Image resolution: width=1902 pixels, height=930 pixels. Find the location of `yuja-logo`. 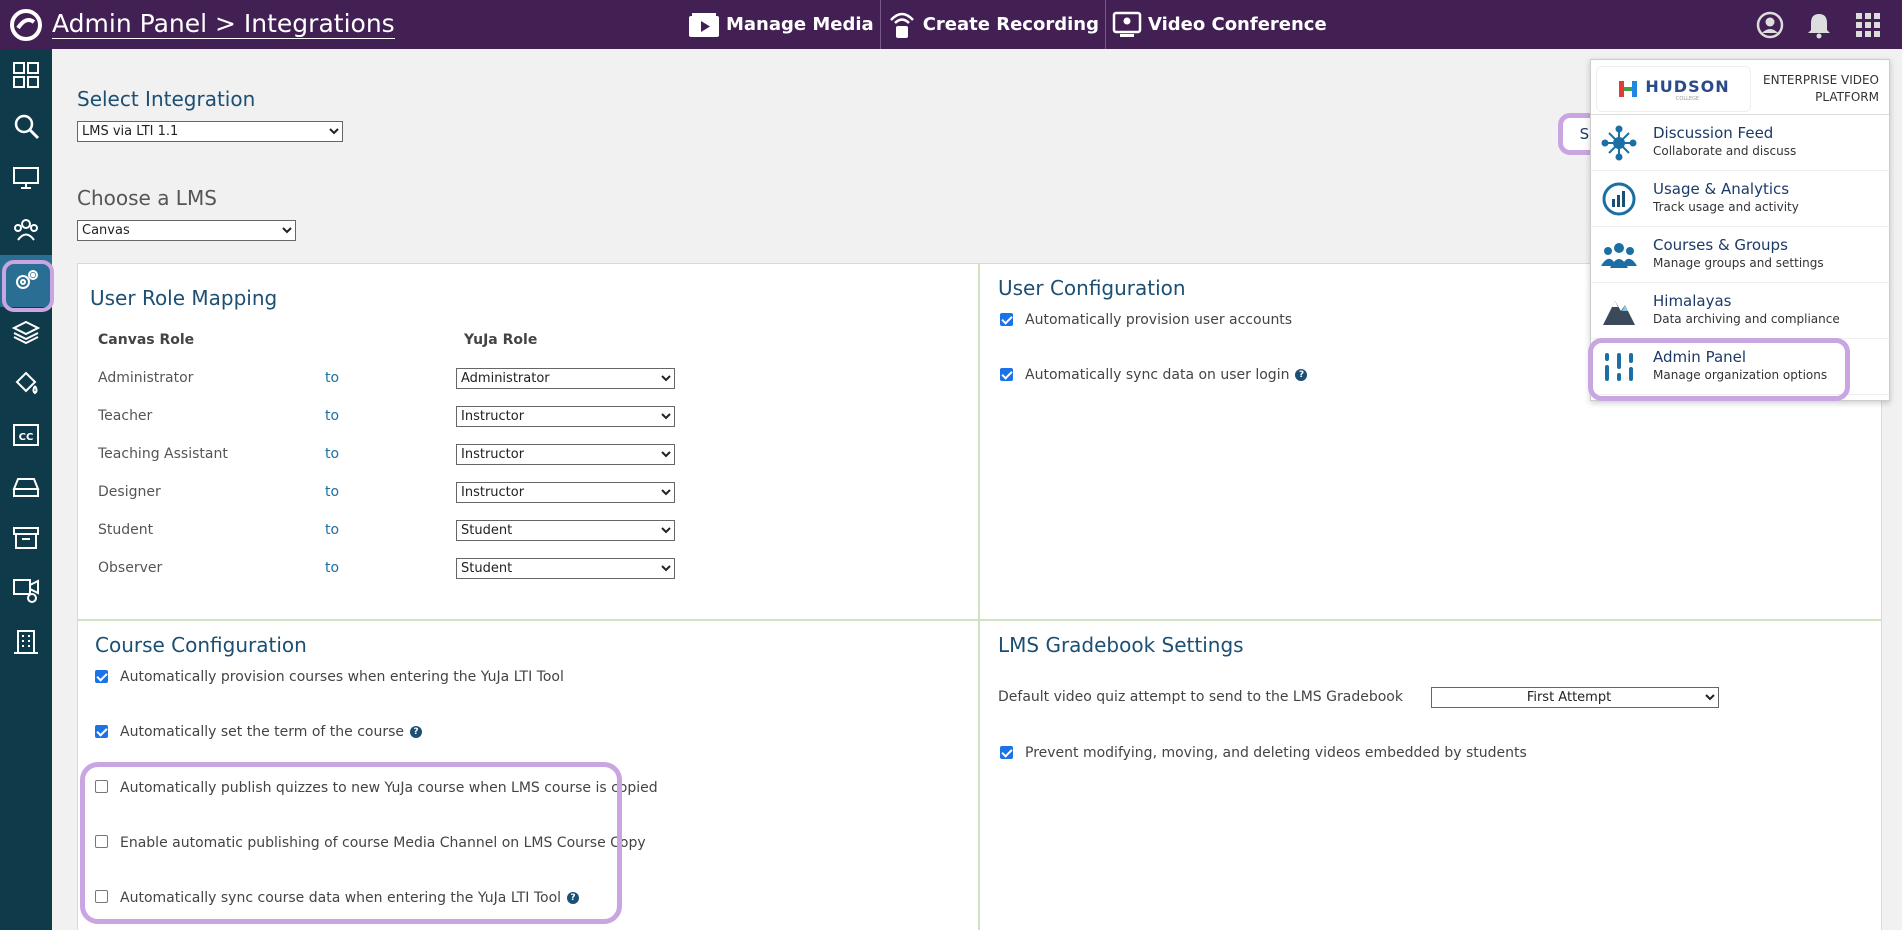

yuja-logo is located at coordinates (26, 24).